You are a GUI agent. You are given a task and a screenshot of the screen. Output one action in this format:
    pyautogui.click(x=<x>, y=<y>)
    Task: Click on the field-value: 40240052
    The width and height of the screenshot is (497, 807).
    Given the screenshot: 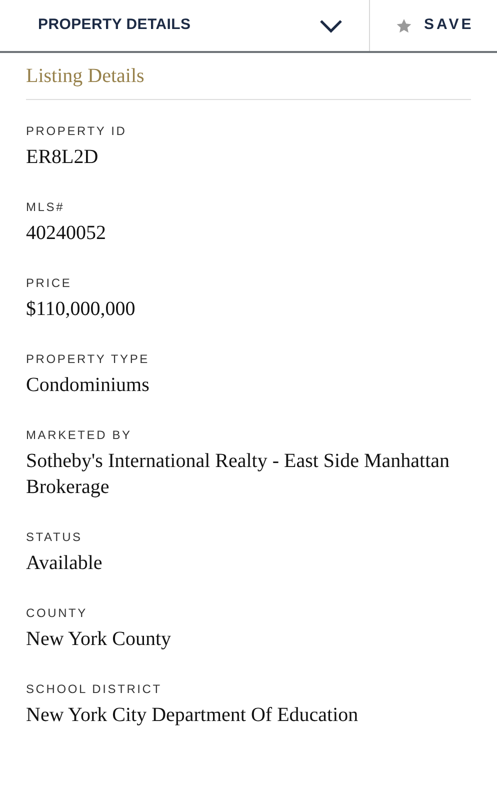 What is the action you would take?
    pyautogui.click(x=66, y=233)
    